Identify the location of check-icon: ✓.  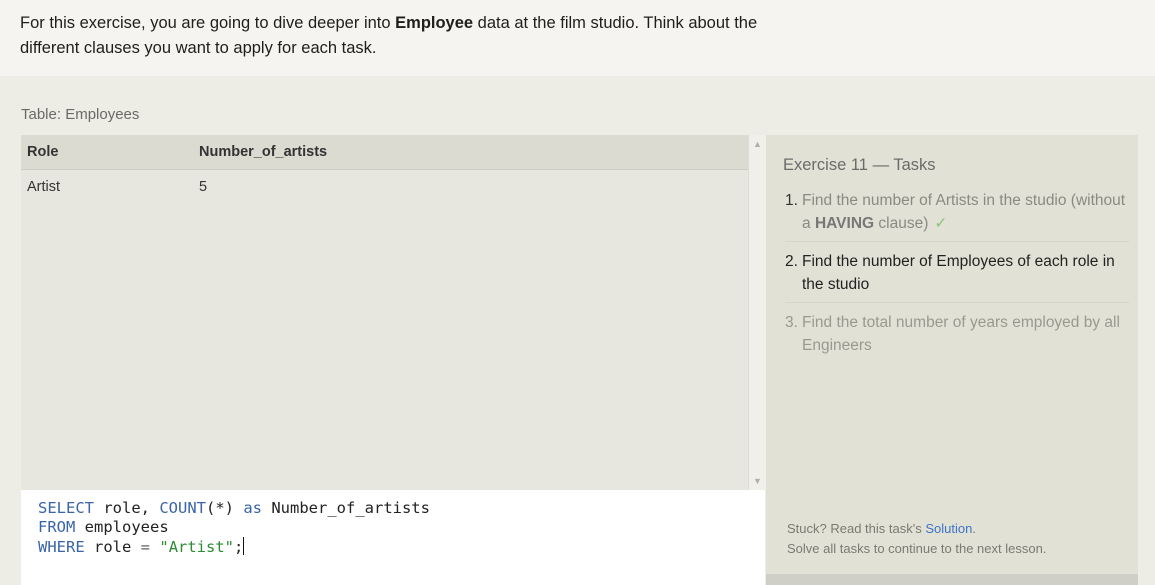
(941, 223).